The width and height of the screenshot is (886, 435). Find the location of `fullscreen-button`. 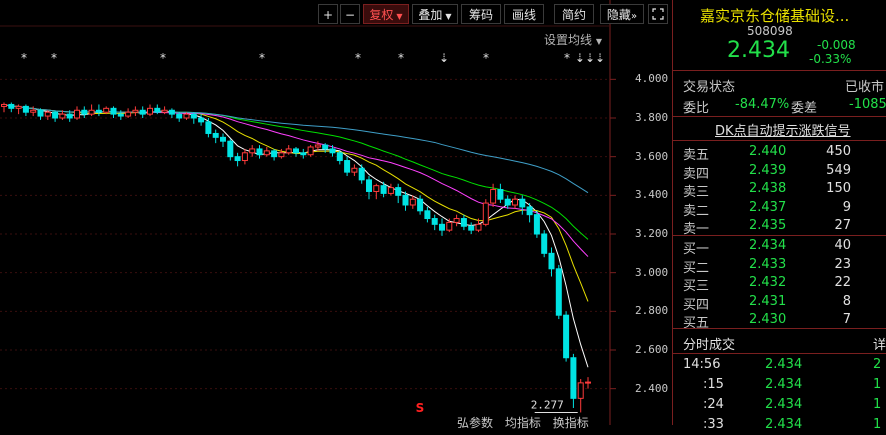

fullscreen-button is located at coordinates (658, 14).